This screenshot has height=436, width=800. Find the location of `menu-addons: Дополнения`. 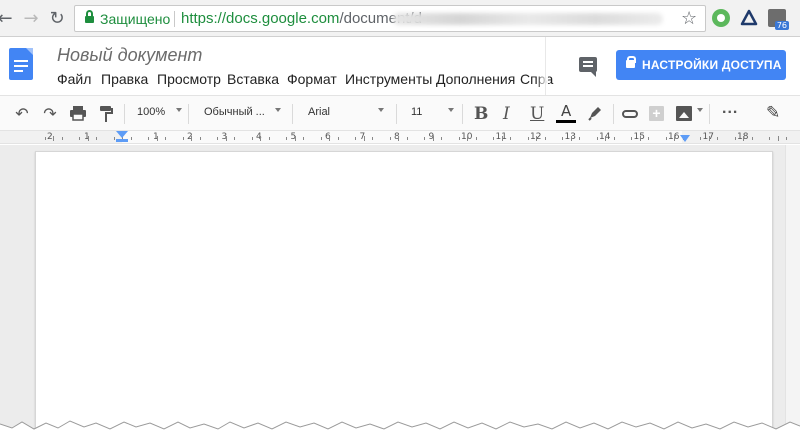

menu-addons: Дополнения is located at coordinates (475, 79).